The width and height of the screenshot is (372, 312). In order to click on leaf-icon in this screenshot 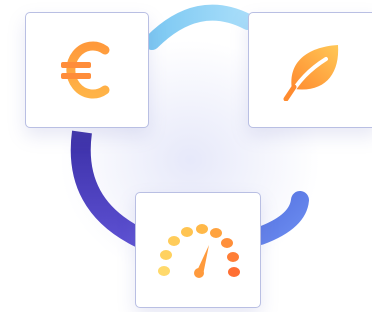, I will do `click(311, 73)`.